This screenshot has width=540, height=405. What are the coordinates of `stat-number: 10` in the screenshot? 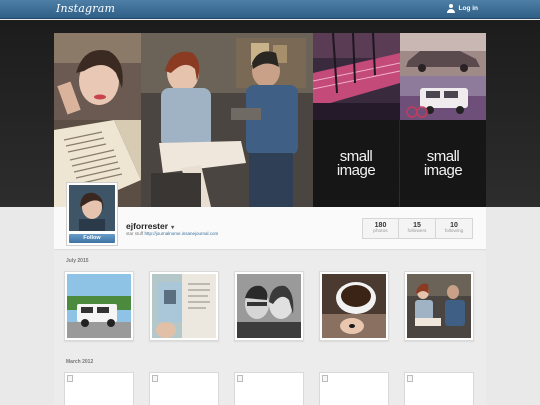 It's located at (454, 225).